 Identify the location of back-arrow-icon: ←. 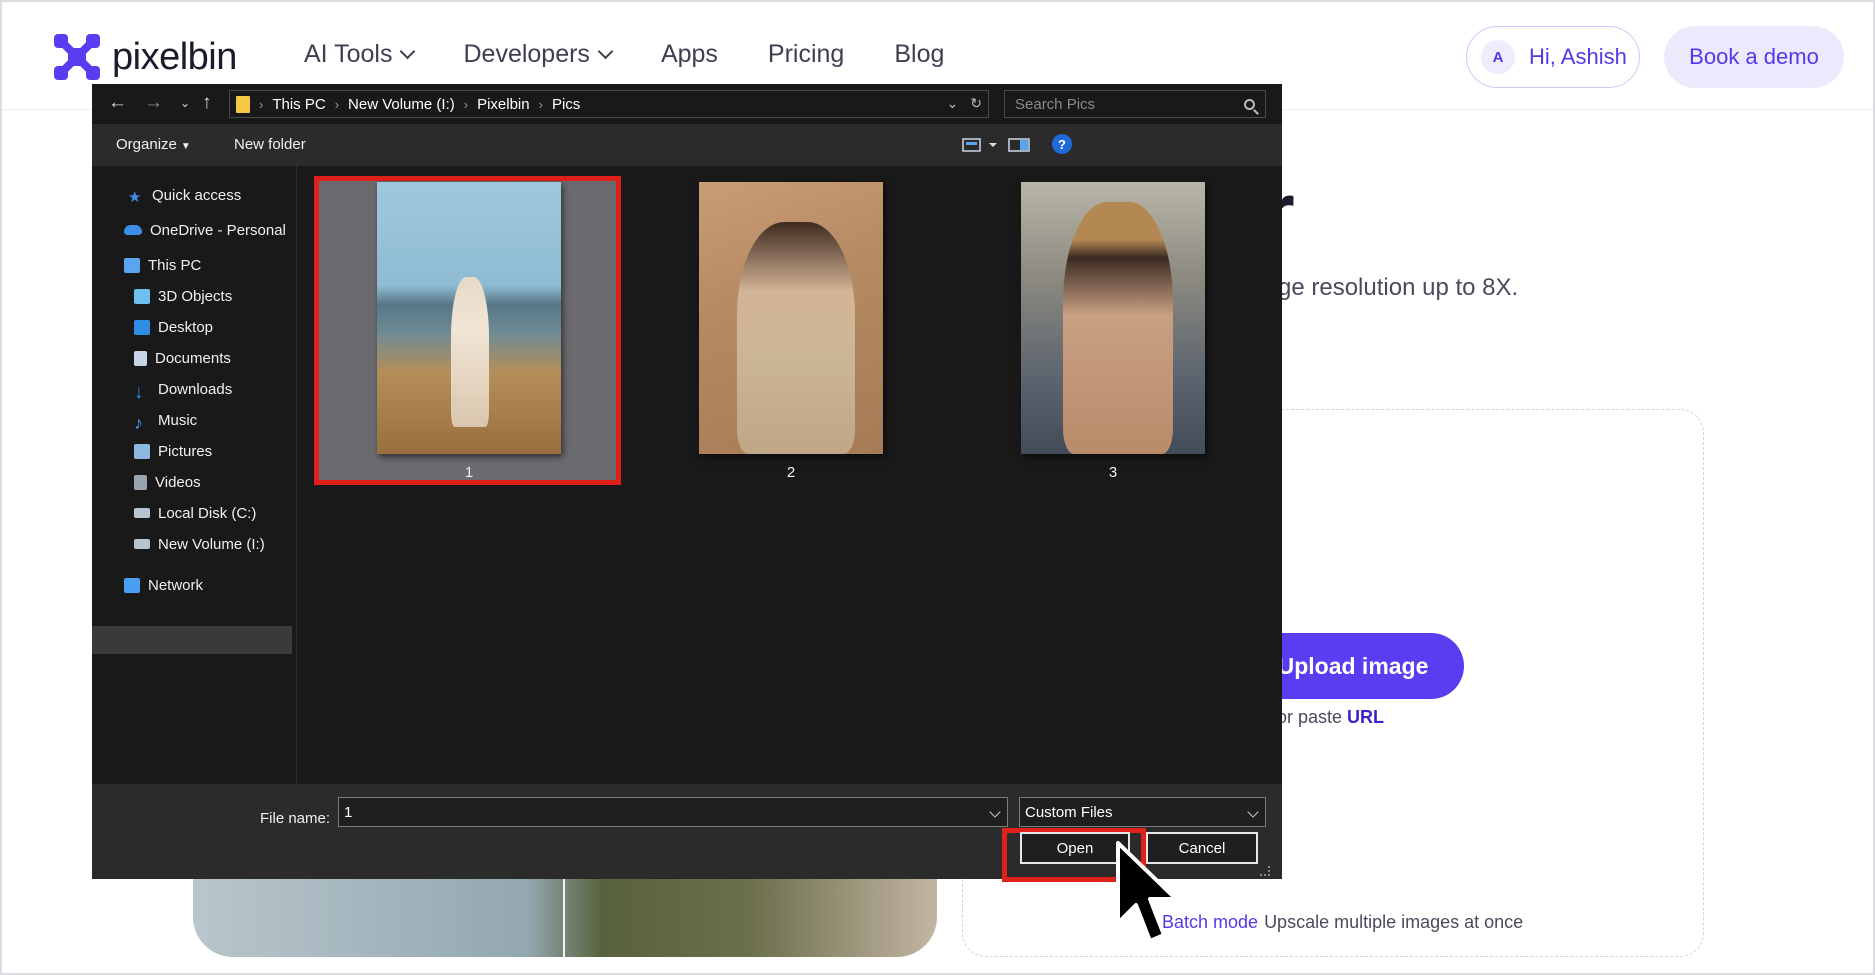
(117, 103).